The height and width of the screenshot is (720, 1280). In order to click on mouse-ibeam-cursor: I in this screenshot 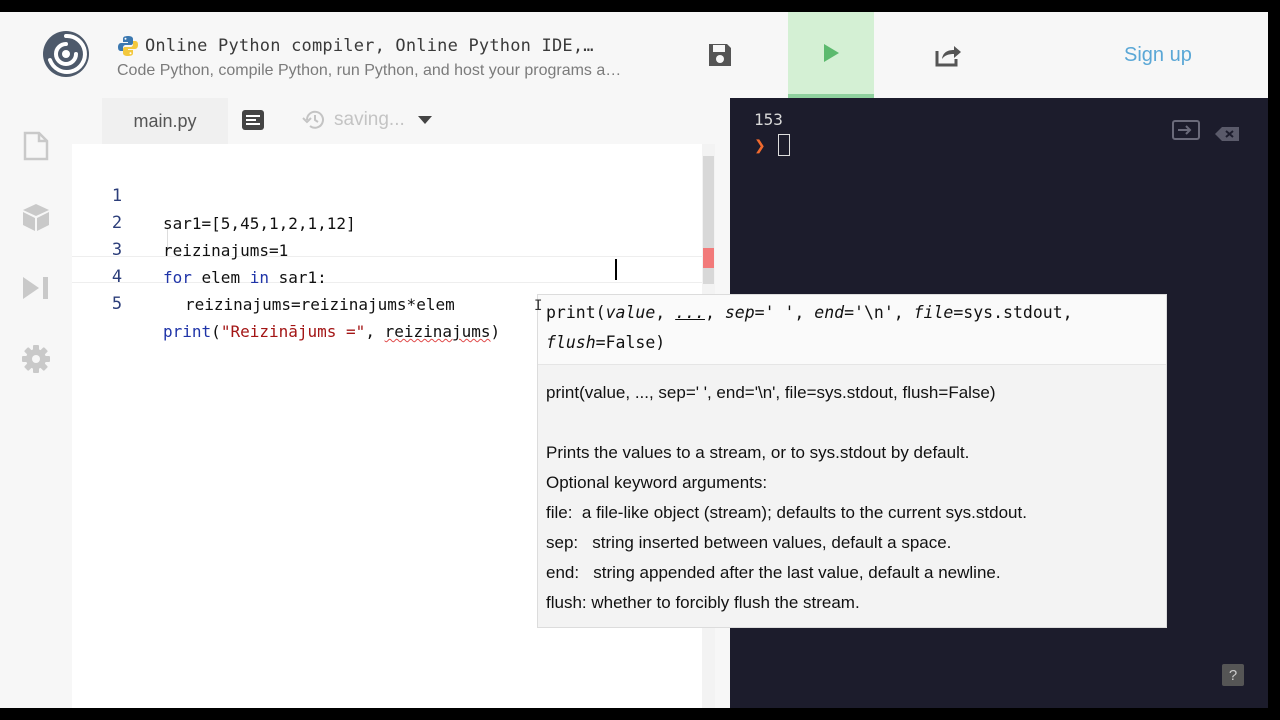, I will do `click(538, 306)`.